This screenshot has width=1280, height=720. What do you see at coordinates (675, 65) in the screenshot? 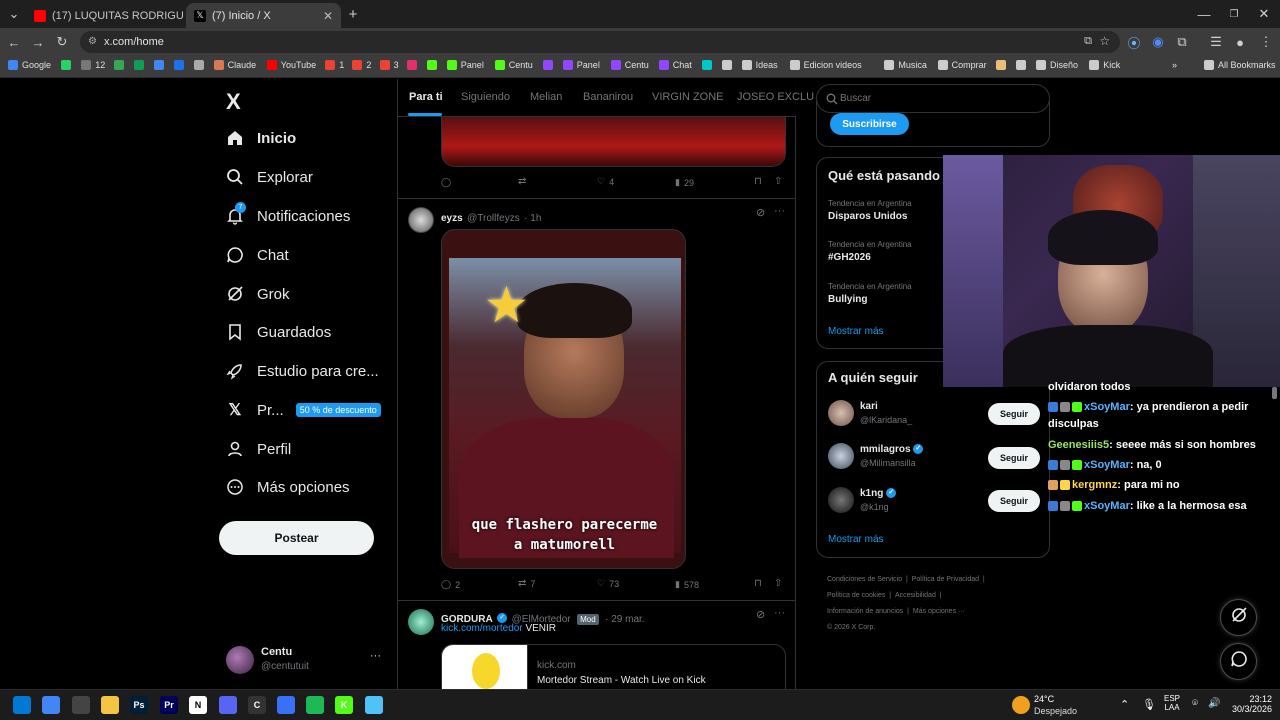
I see `bookmark-item: Chat` at bounding box center [675, 65].